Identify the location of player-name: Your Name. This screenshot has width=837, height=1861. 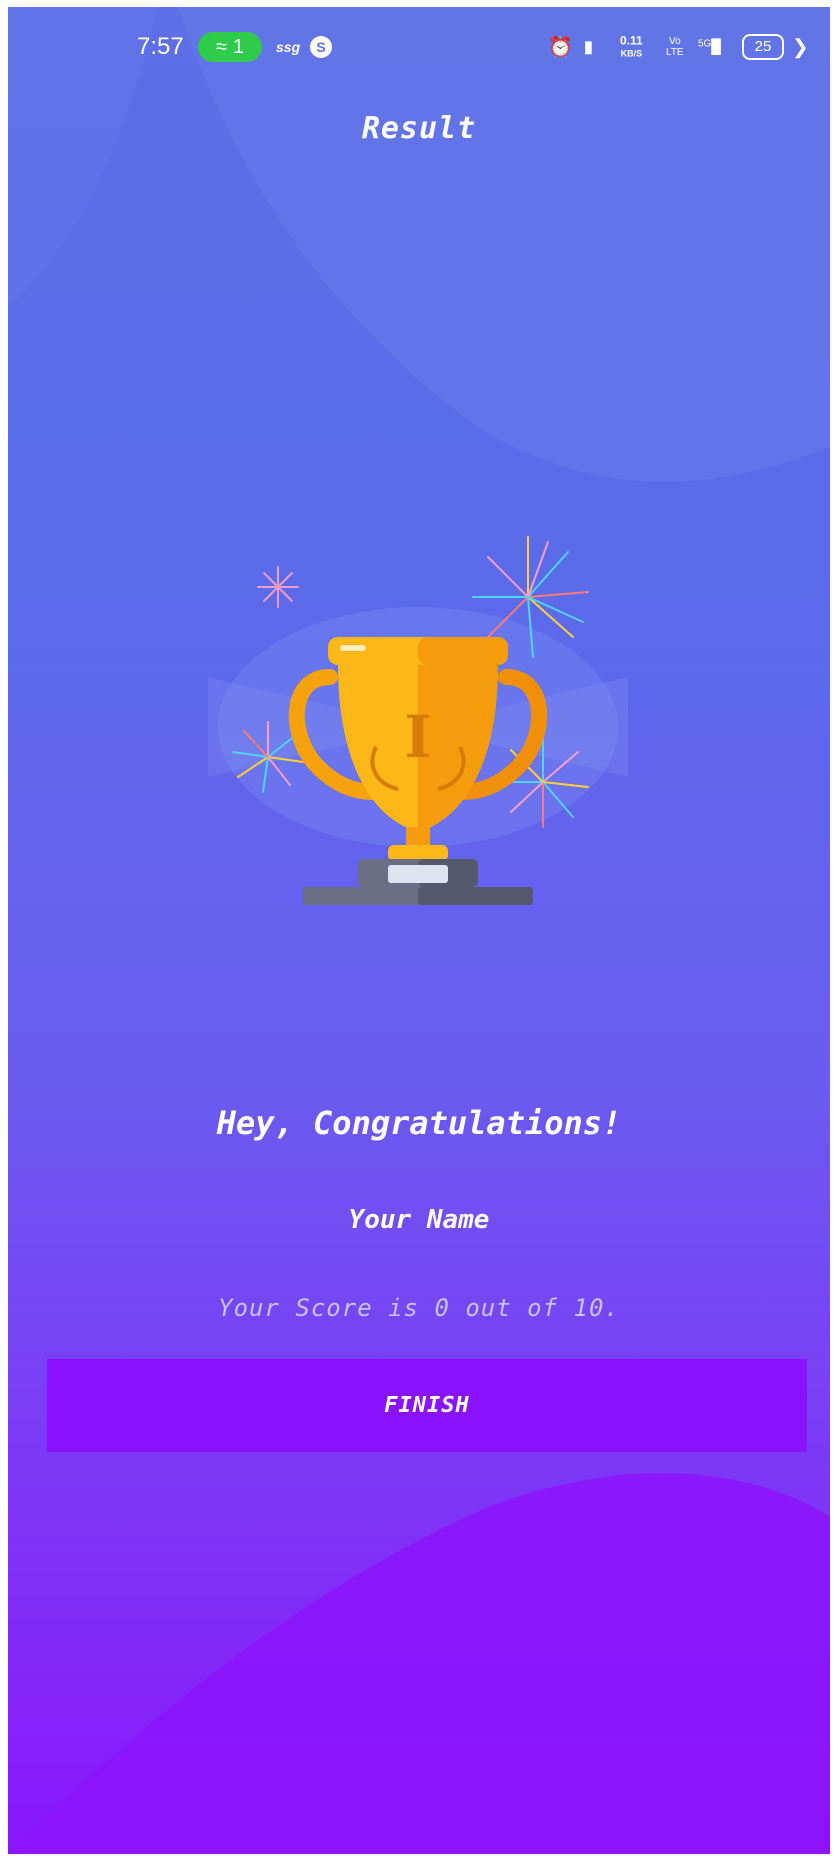
(419, 1220).